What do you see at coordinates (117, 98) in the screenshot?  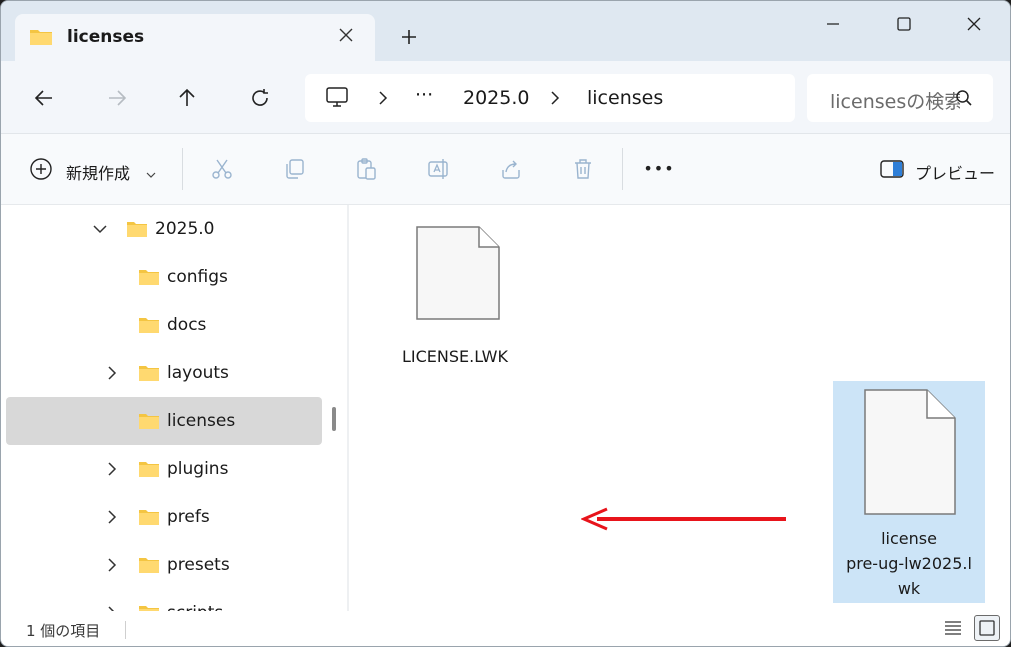 I see `forward-arrow-icon` at bounding box center [117, 98].